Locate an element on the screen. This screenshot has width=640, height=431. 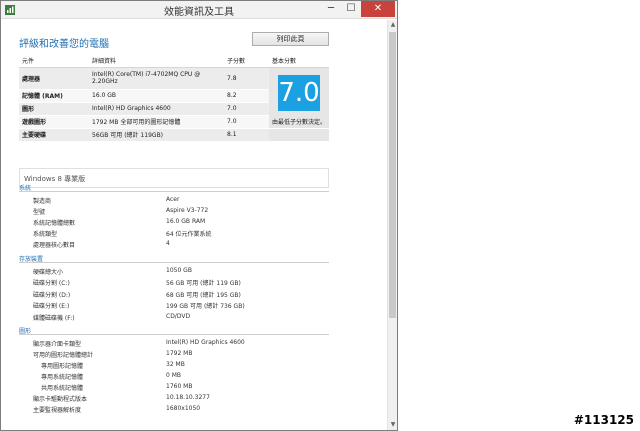
base-score-filler is located at coordinates (299, 134).